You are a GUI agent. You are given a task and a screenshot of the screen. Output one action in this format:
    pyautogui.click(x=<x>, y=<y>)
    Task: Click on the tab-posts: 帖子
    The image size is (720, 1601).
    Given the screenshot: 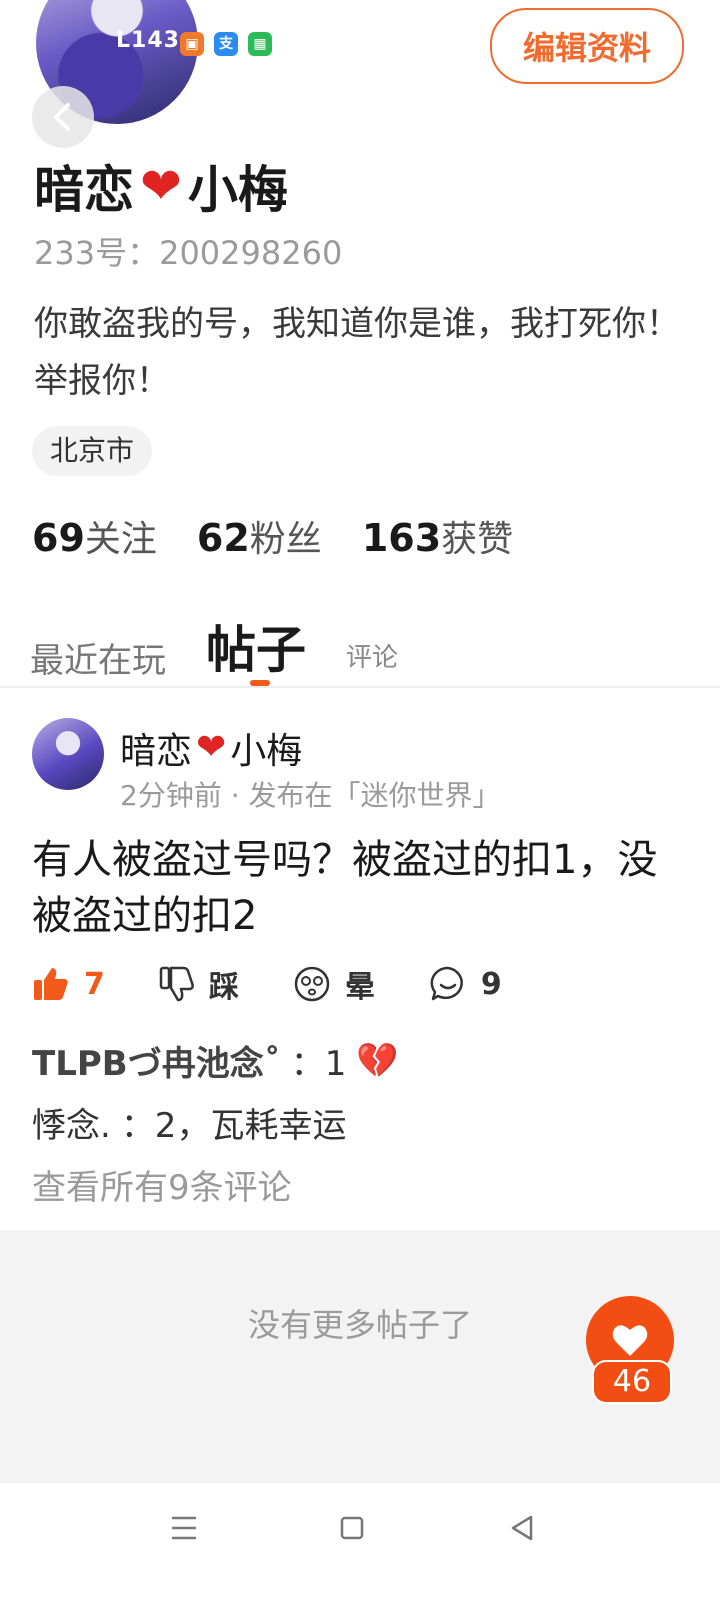 What is the action you would take?
    pyautogui.click(x=256, y=646)
    